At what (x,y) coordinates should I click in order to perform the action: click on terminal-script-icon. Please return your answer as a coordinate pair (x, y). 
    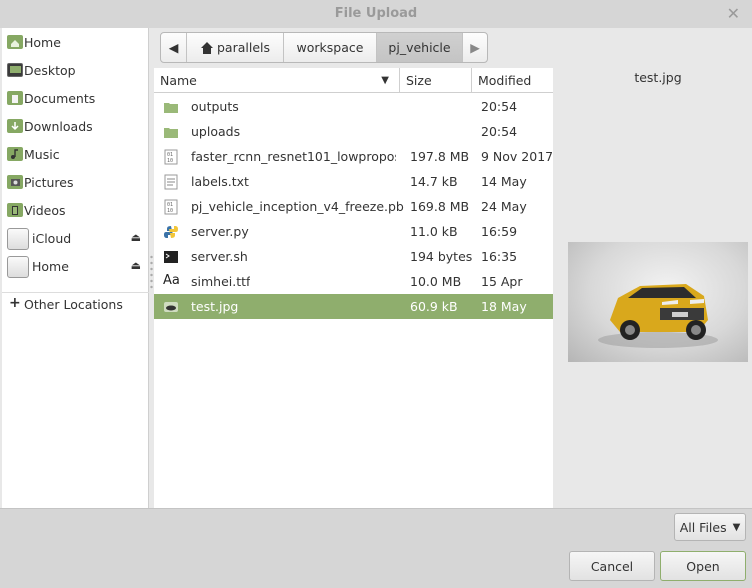
    Looking at the image, I should click on (171, 256).